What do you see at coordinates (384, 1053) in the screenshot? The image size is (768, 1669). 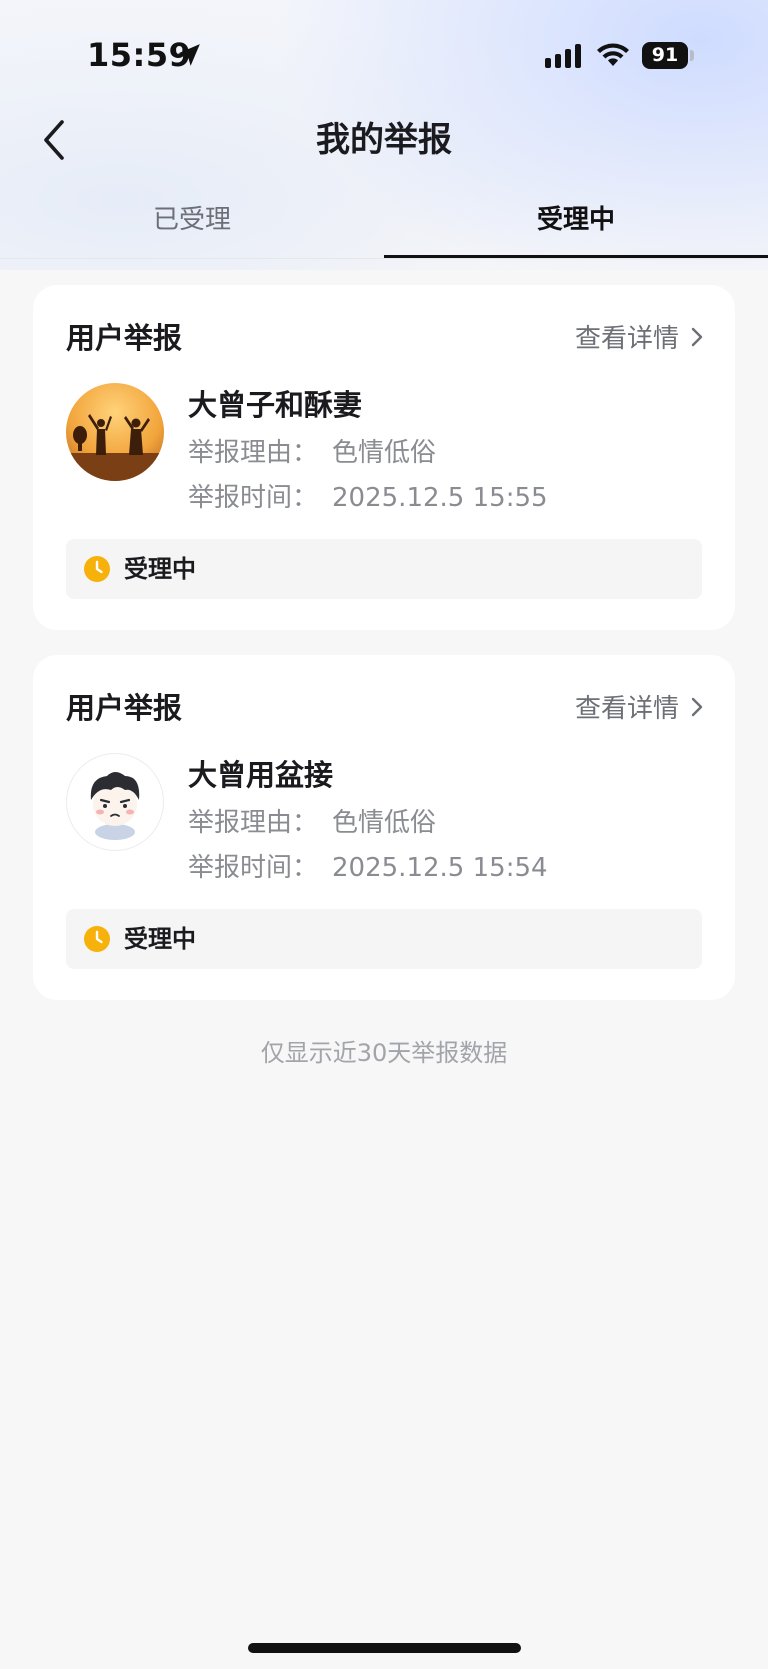 I see `footer-note: 仅显示近30天举报数据` at bounding box center [384, 1053].